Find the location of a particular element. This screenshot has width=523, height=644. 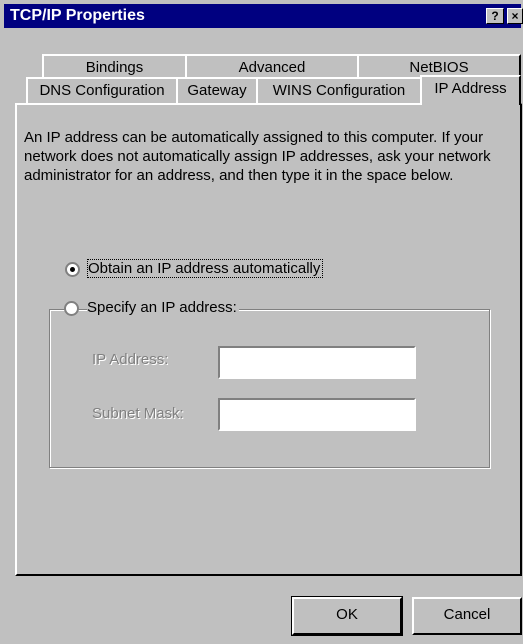

obtain-automatically-label: Obtain an IP address automatically is located at coordinates (205, 268).